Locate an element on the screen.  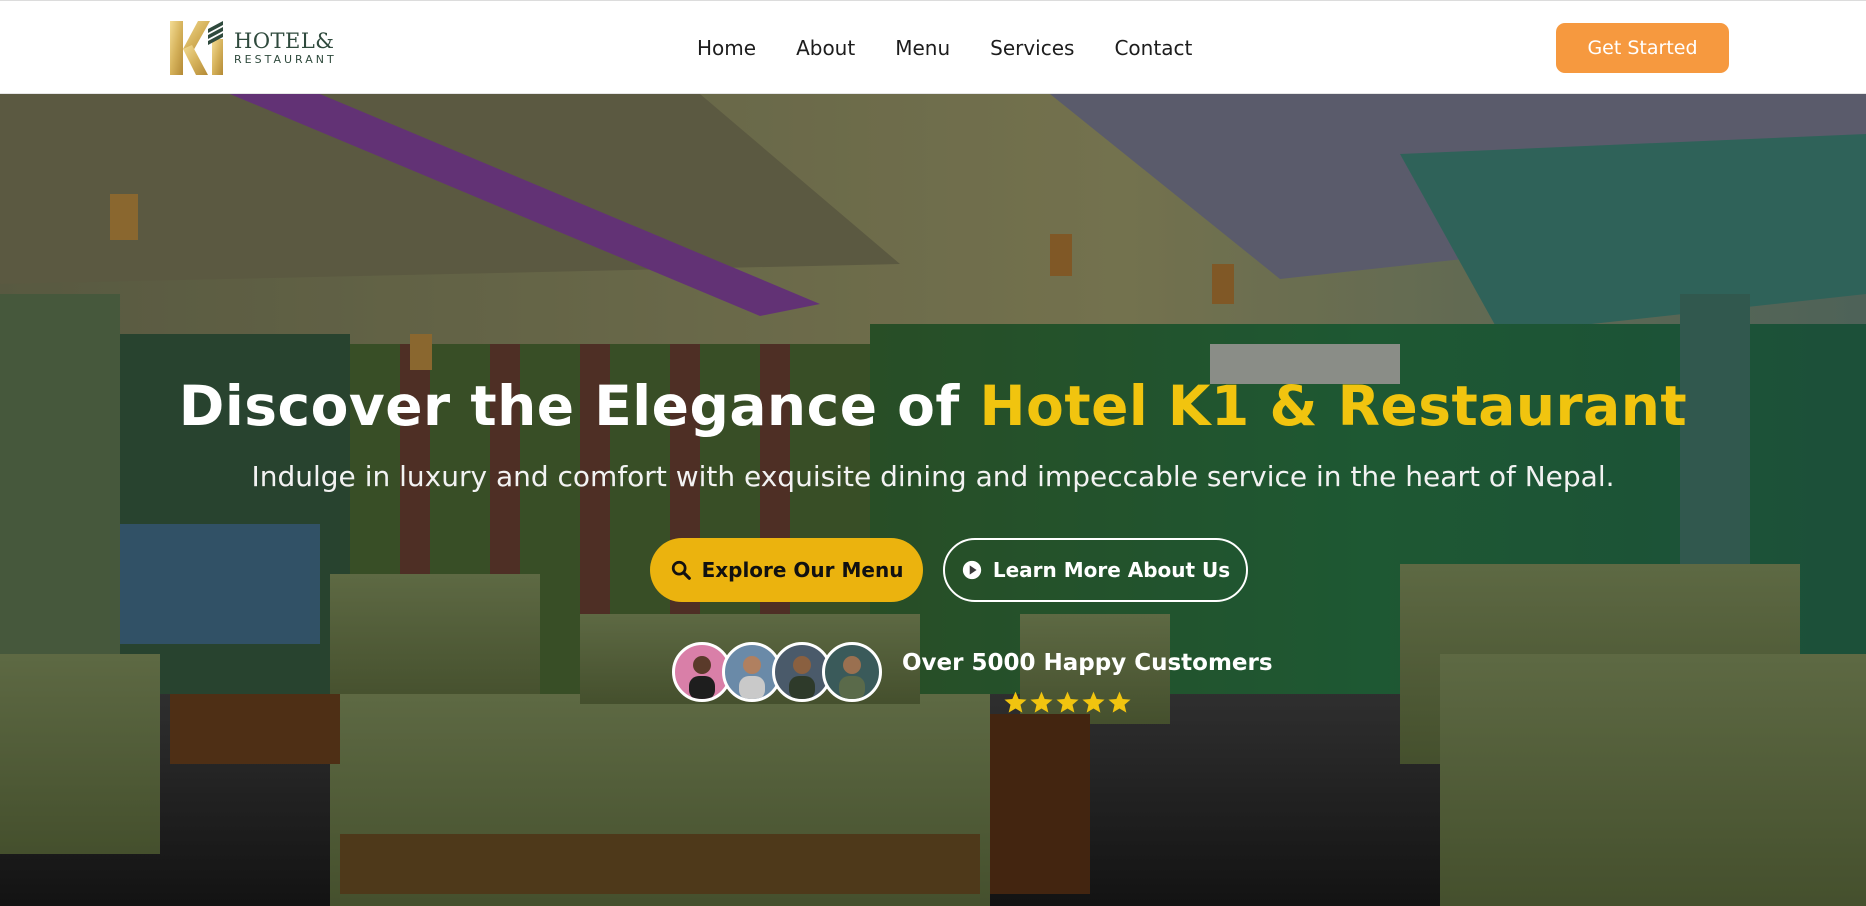
learn-more-label: Learn More About Us is located at coordinates (1111, 570).